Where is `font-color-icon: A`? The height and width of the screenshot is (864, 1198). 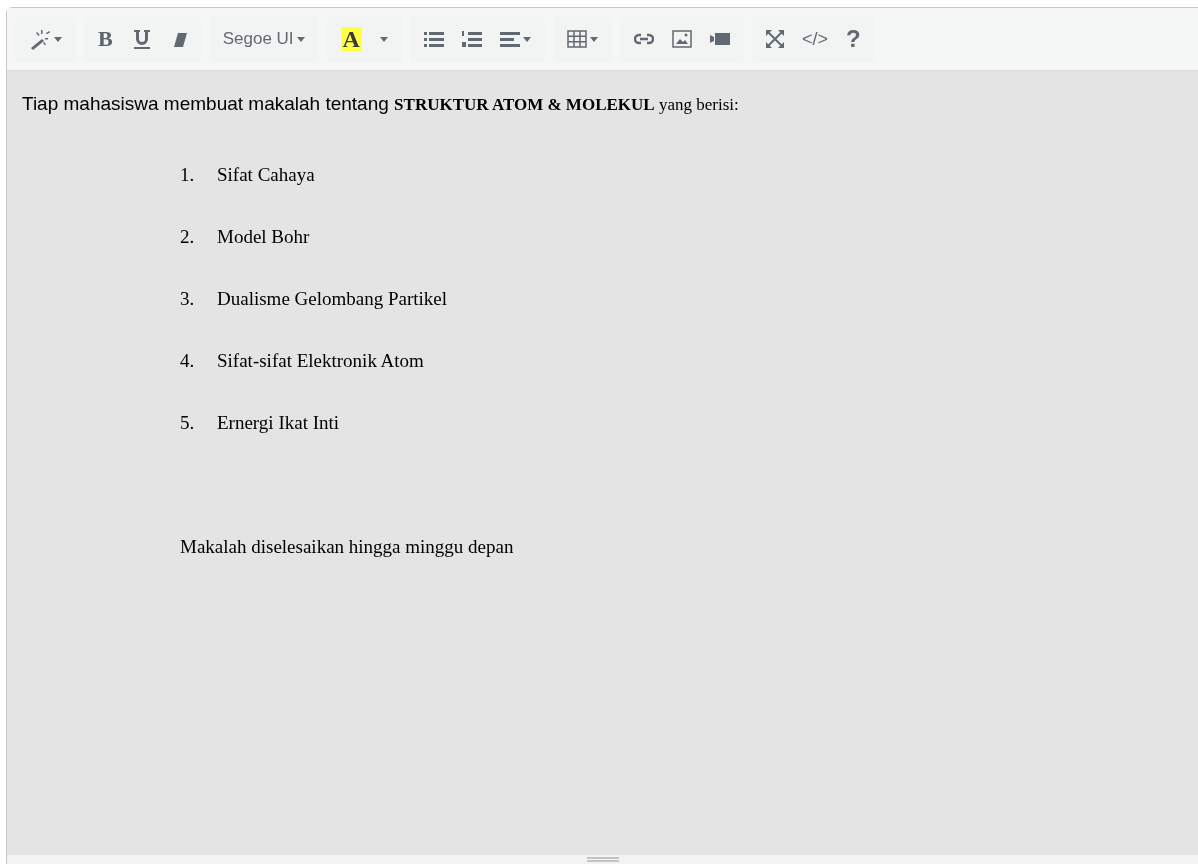 font-color-icon: A is located at coordinates (351, 39).